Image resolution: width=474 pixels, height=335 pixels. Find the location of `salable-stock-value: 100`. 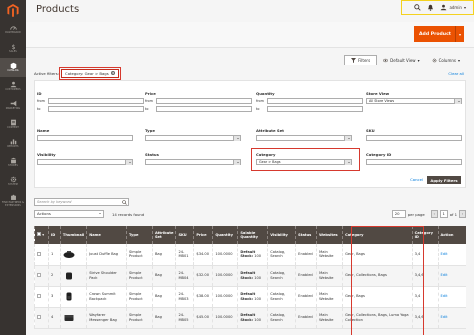

salable-stock-value: 100 is located at coordinates (258, 298).